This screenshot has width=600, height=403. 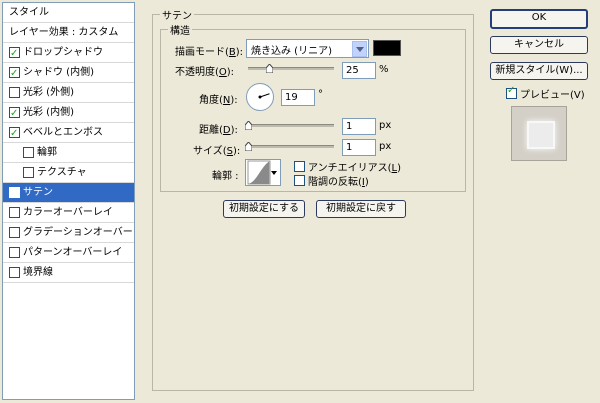 I want to click on sidebar-item-satin: サテン, so click(x=68, y=193).